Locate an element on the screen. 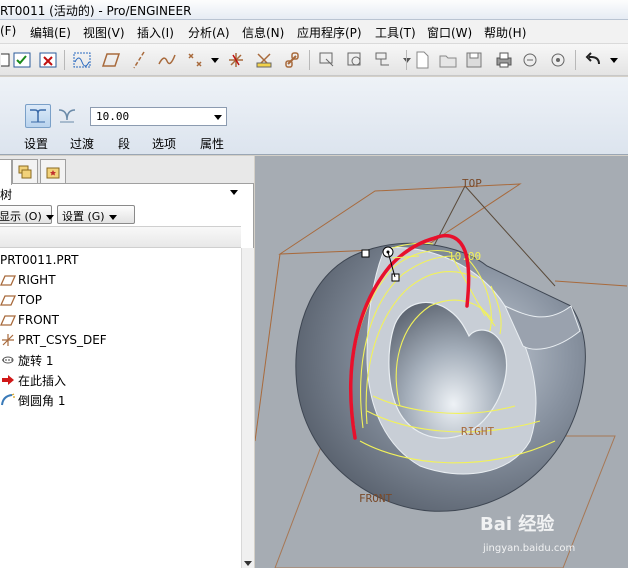  datum-curve-icon is located at coordinates (167, 60).